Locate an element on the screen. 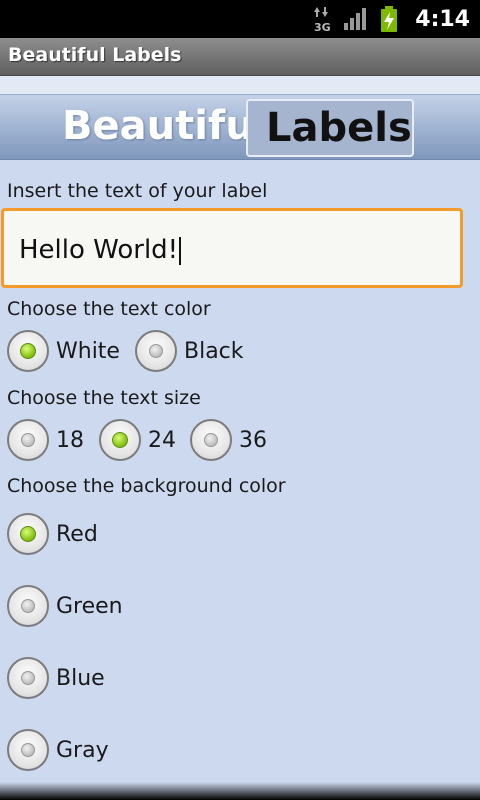 This screenshot has height=800, width=480. bottom-edge-shadow is located at coordinates (240, 791).